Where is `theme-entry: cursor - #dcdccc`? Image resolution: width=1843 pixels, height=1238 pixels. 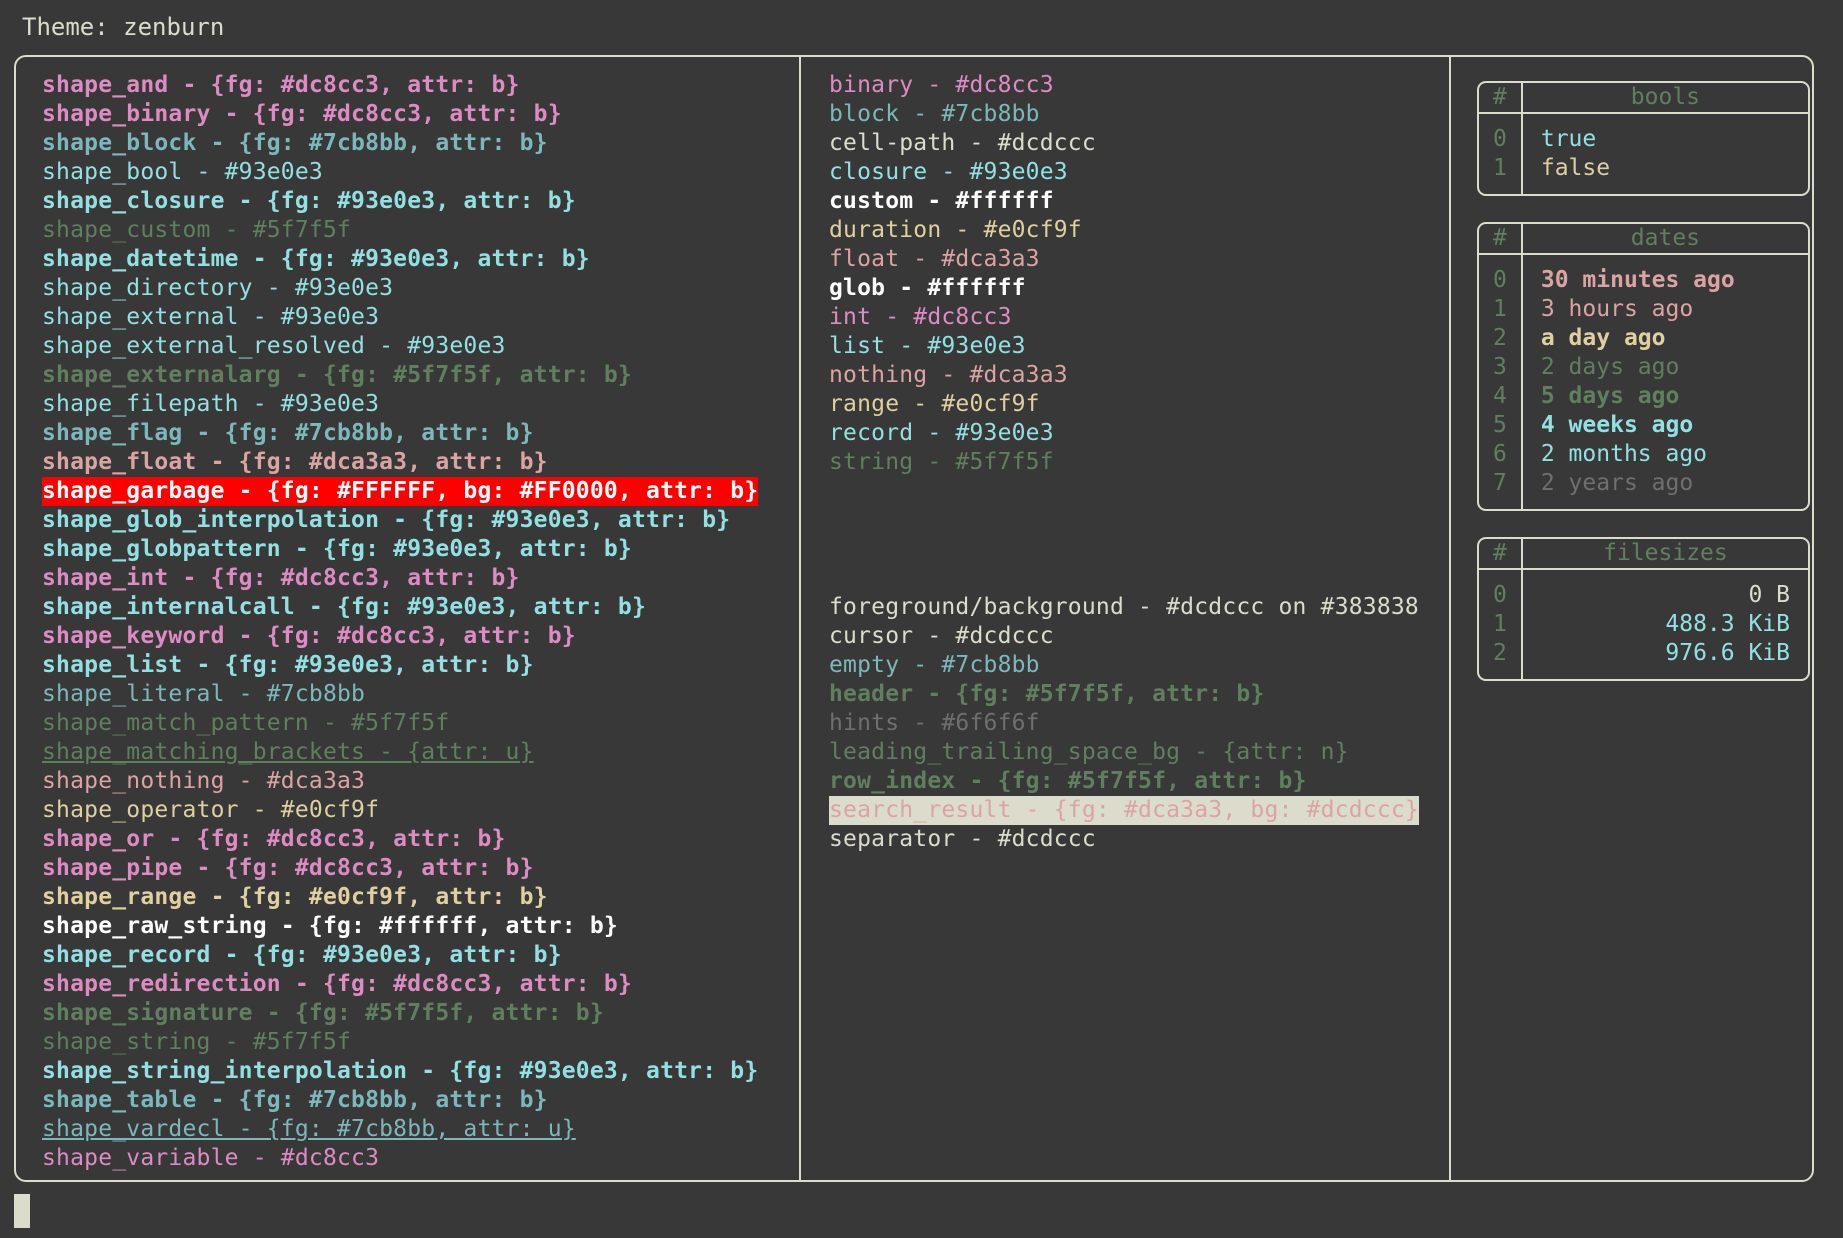 theme-entry: cursor - #dcdccc is located at coordinates (941, 636).